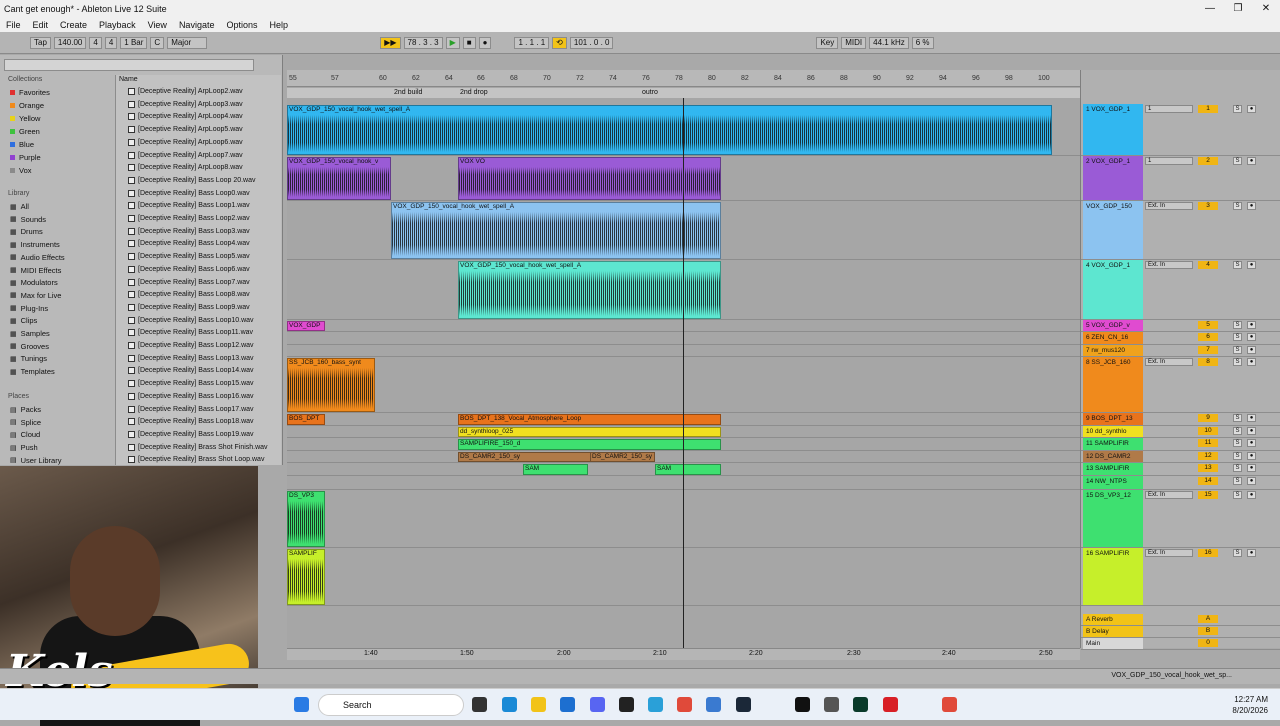  What do you see at coordinates (189, 295) in the screenshot?
I see `file-list-item: [Deceptive Reality] Bass Loop8.wav` at bounding box center [189, 295].